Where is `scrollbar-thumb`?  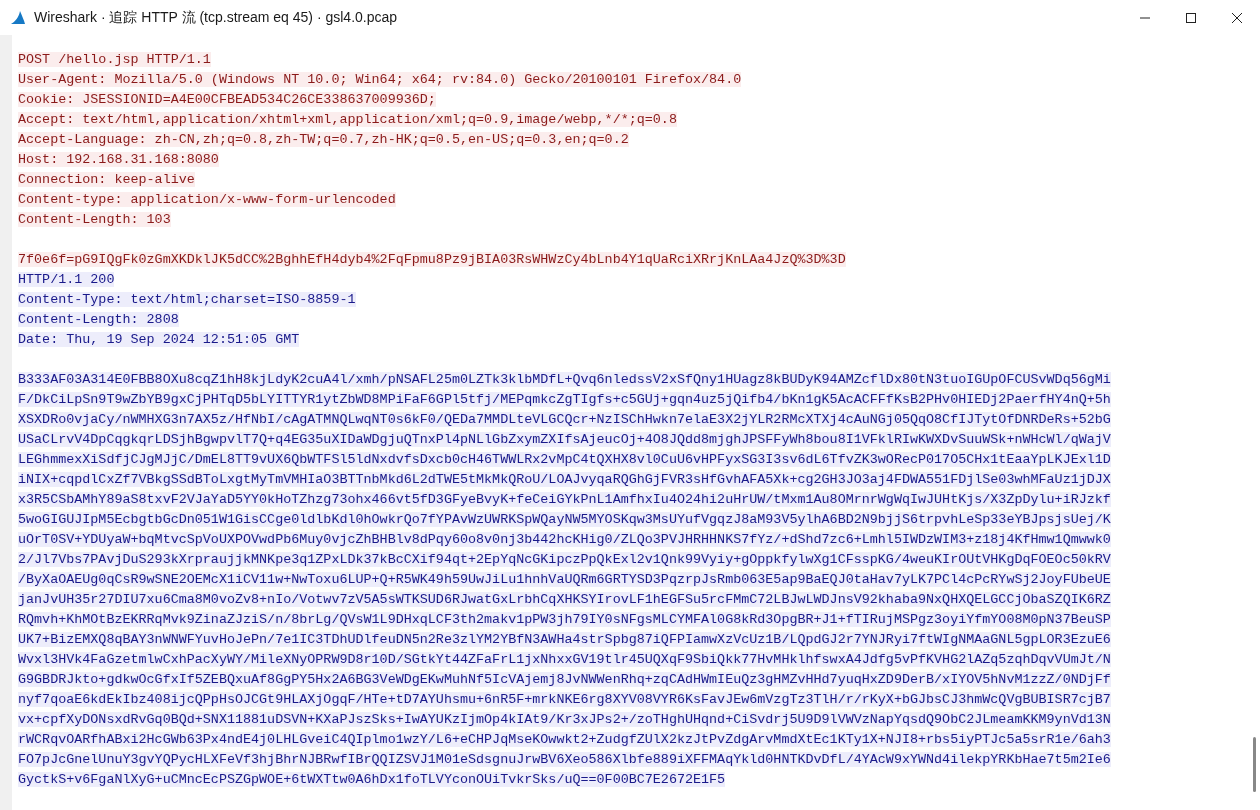
scrollbar-thumb is located at coordinates (1254, 764).